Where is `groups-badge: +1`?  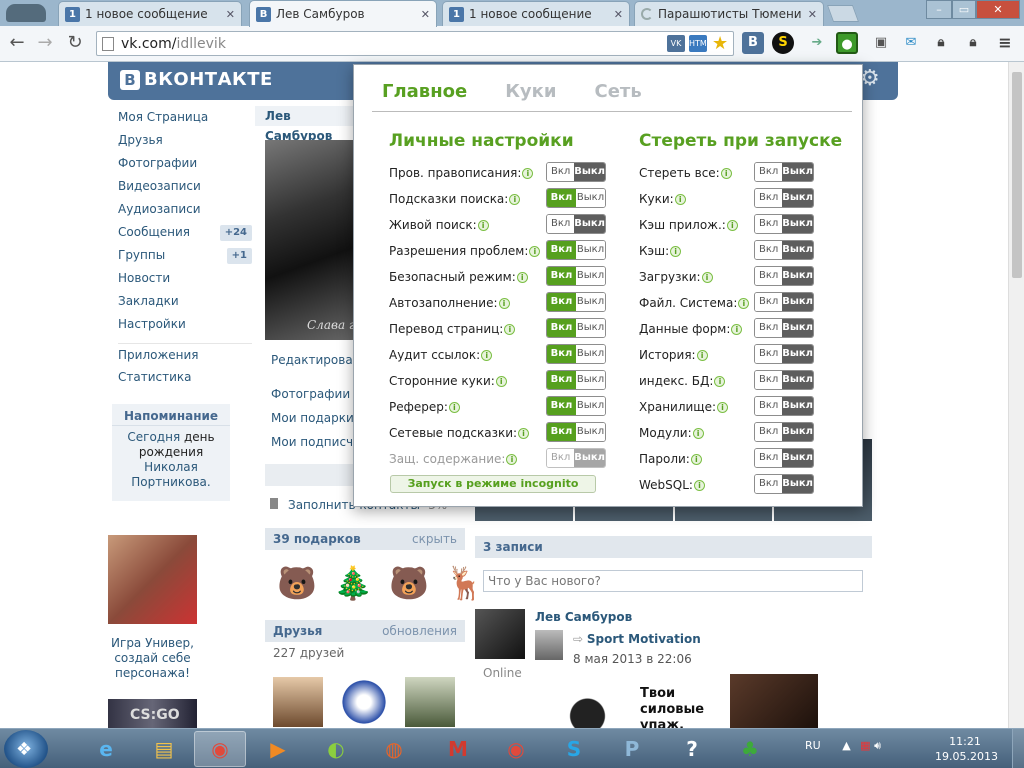
groups-badge: +1 is located at coordinates (239, 256).